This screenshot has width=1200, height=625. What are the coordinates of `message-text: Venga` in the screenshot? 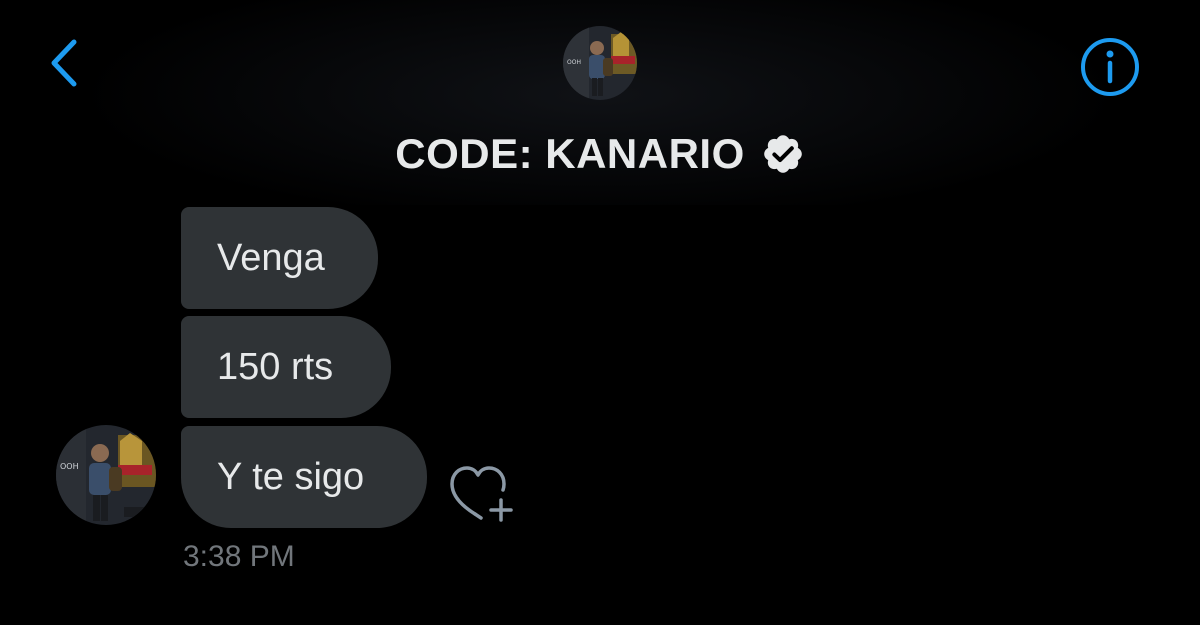 It's located at (271, 257).